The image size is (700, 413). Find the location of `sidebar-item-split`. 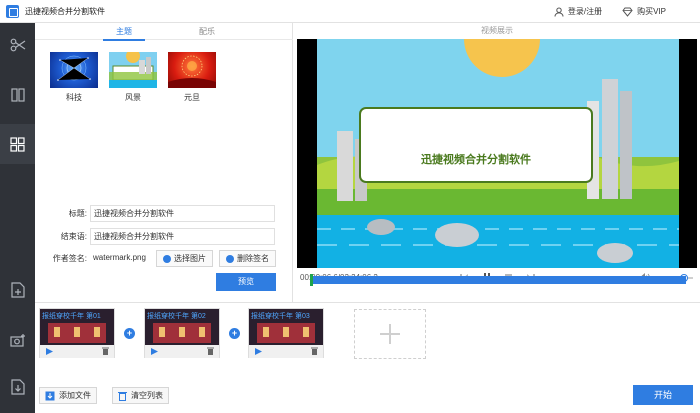

sidebar-item-split is located at coordinates (17, 95).